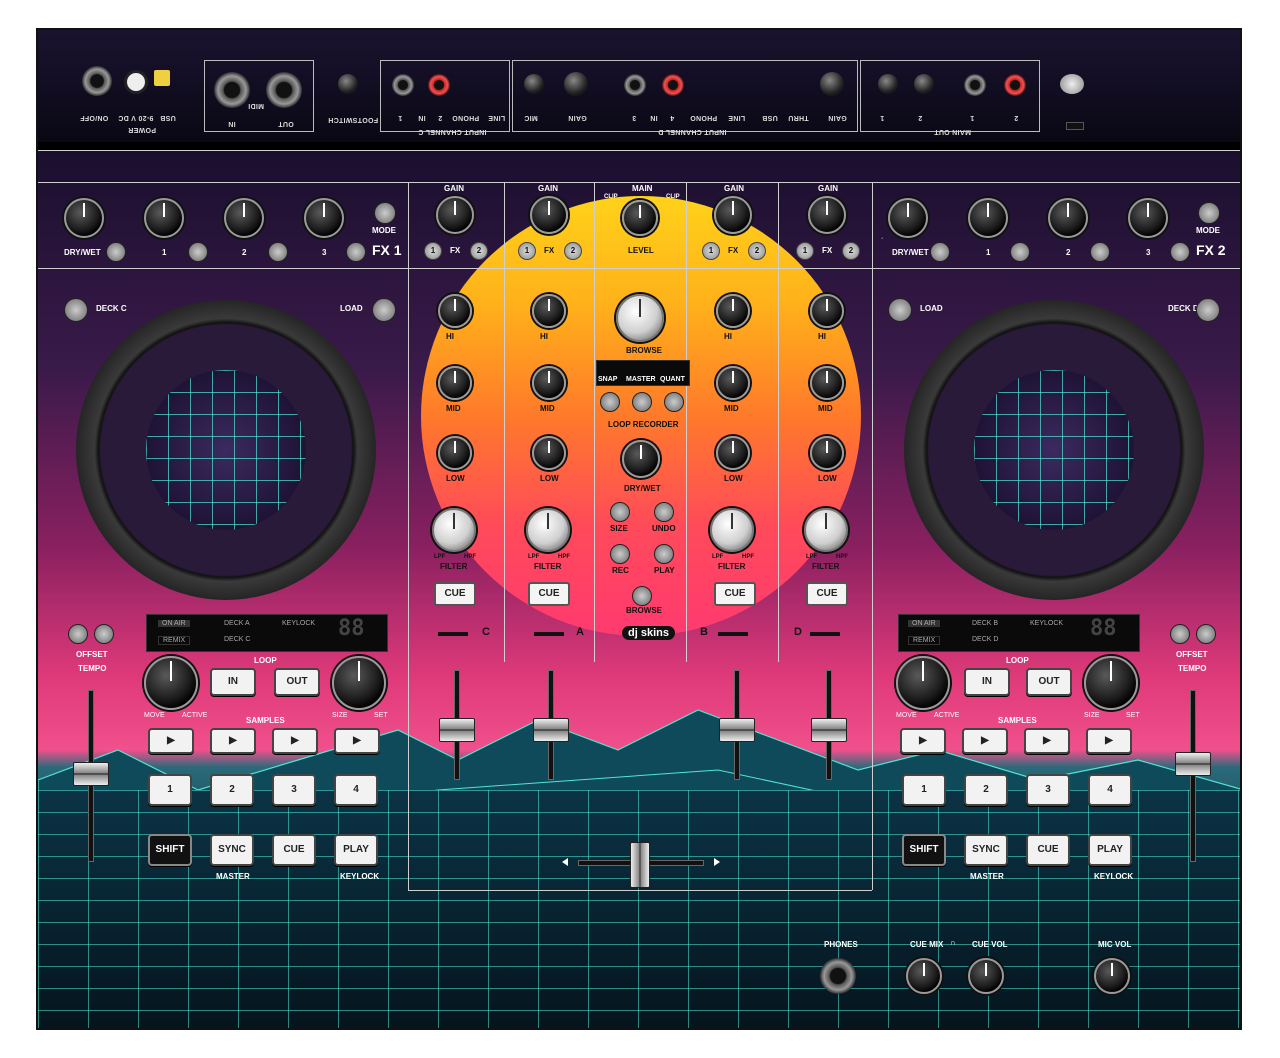  What do you see at coordinates (551, 730) in the screenshot?
I see `channel-fader-a` at bounding box center [551, 730].